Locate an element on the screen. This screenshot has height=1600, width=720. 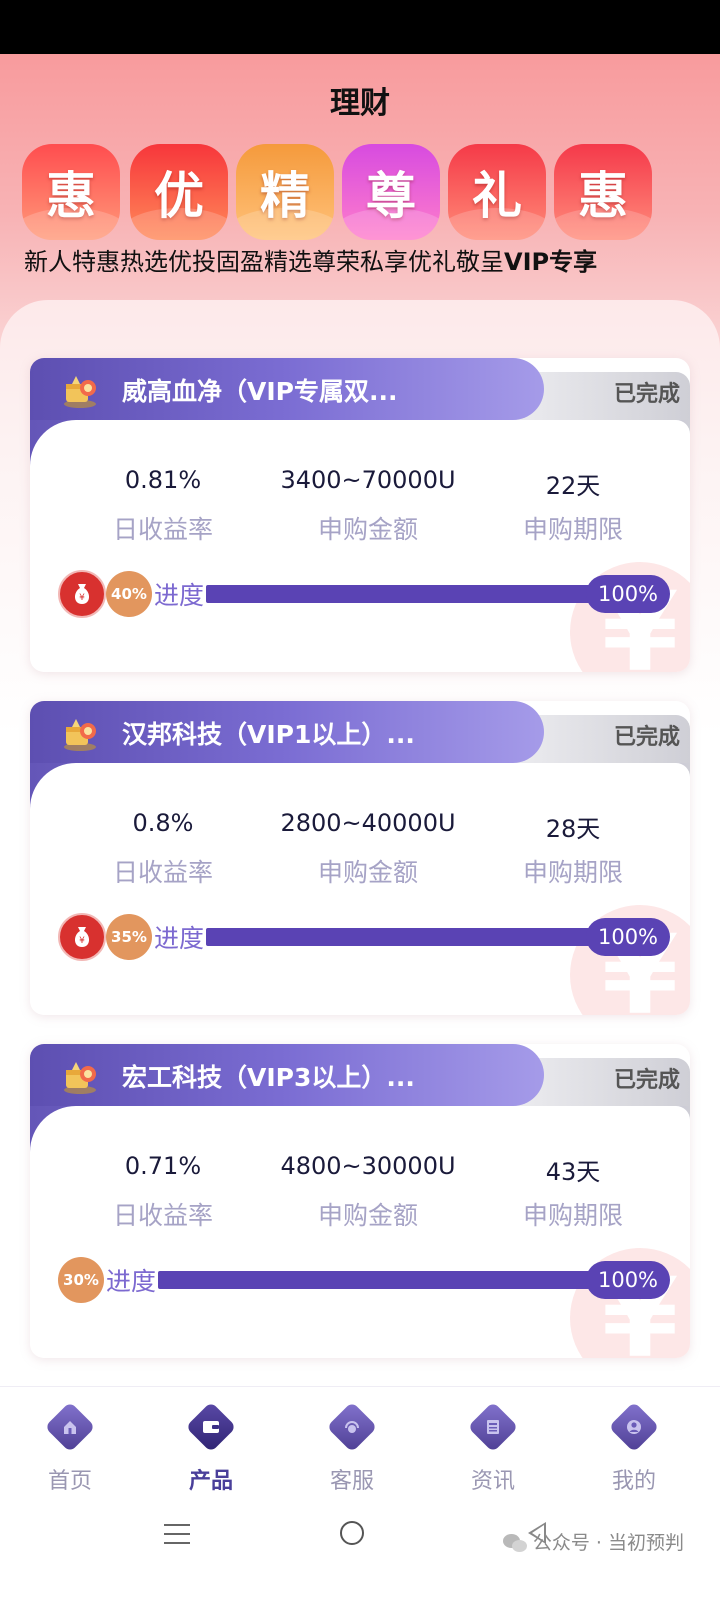
wechat-icon is located at coordinates (515, 1543).